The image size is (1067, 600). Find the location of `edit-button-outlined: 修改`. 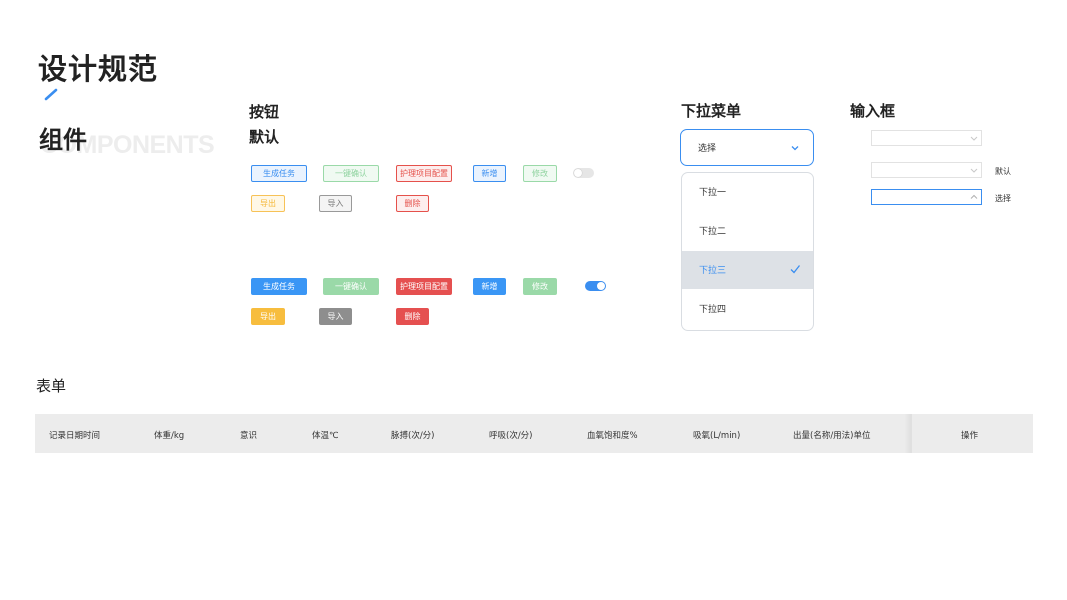

edit-button-outlined: 修改 is located at coordinates (540, 173).